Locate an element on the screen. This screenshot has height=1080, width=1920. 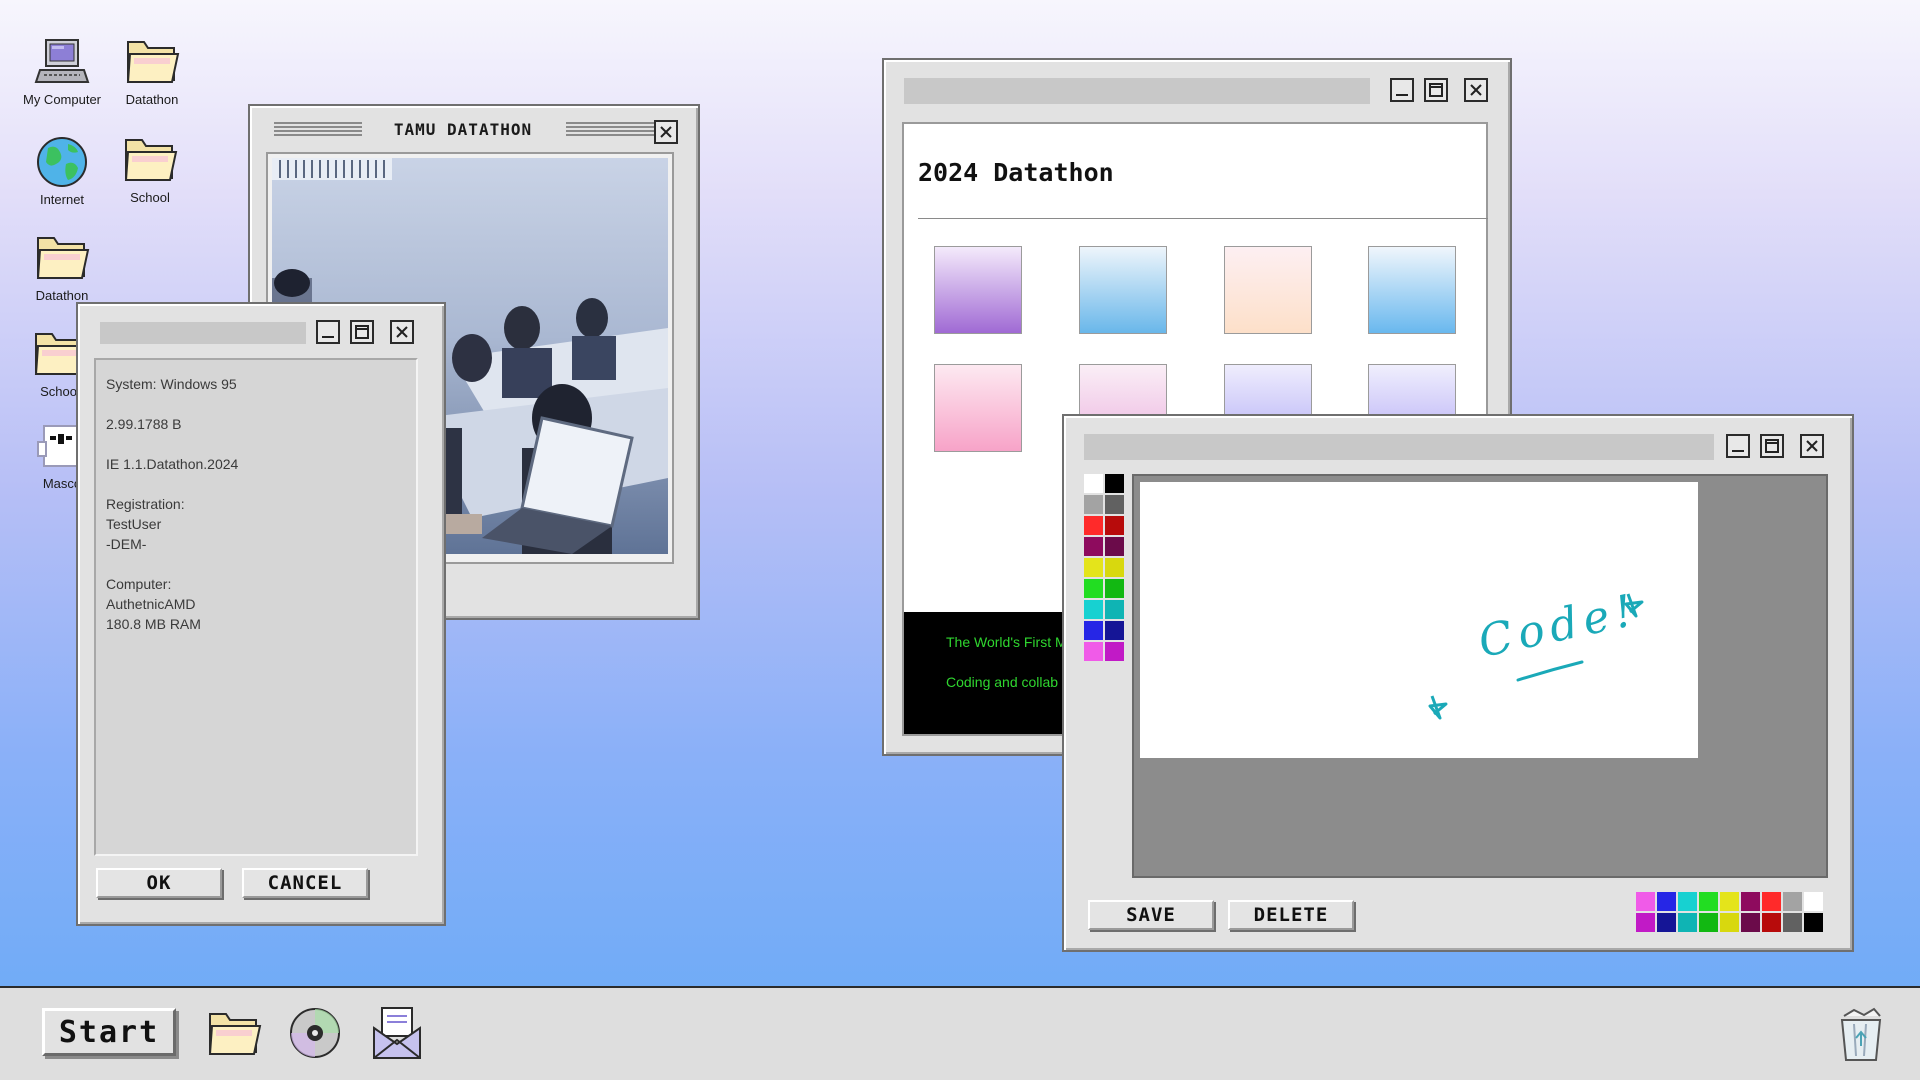
taskbar-mail is located at coordinates (398, 1034).